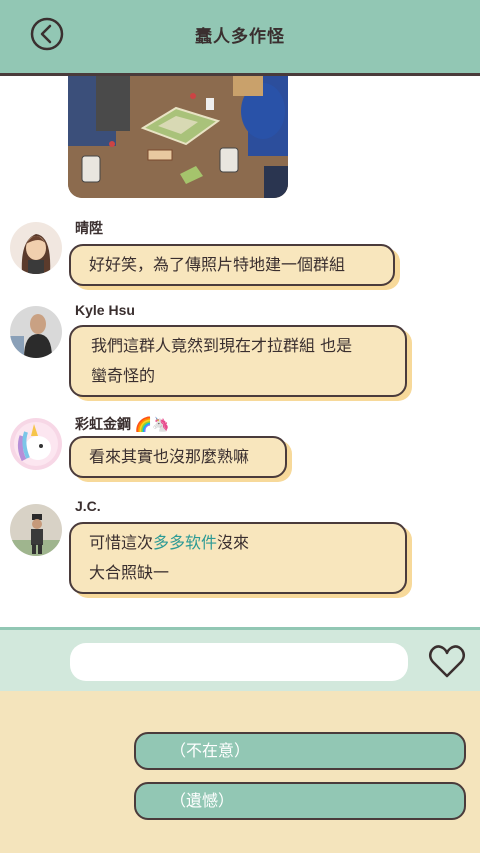  Describe the element at coordinates (239, 662) in the screenshot. I see `message-input` at that location.